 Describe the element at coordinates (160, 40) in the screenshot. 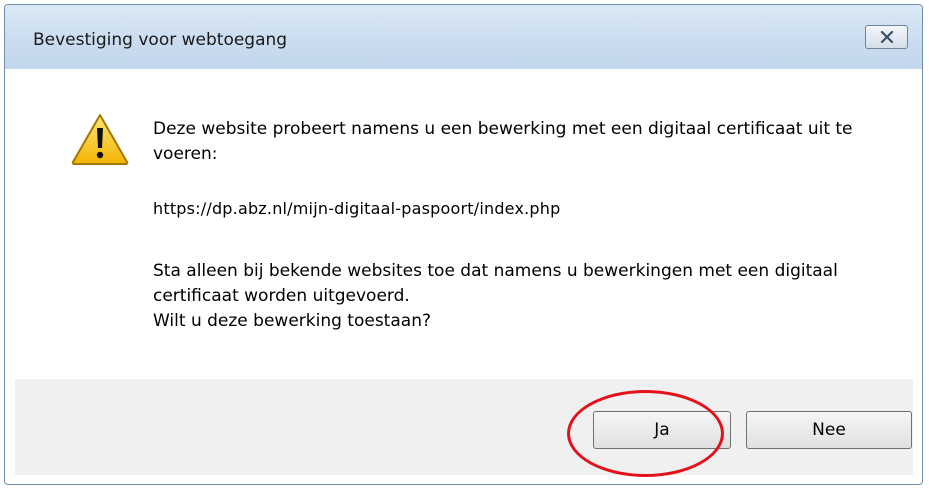

I see `dialog-title: Bevestiging voor webtoegang` at that location.